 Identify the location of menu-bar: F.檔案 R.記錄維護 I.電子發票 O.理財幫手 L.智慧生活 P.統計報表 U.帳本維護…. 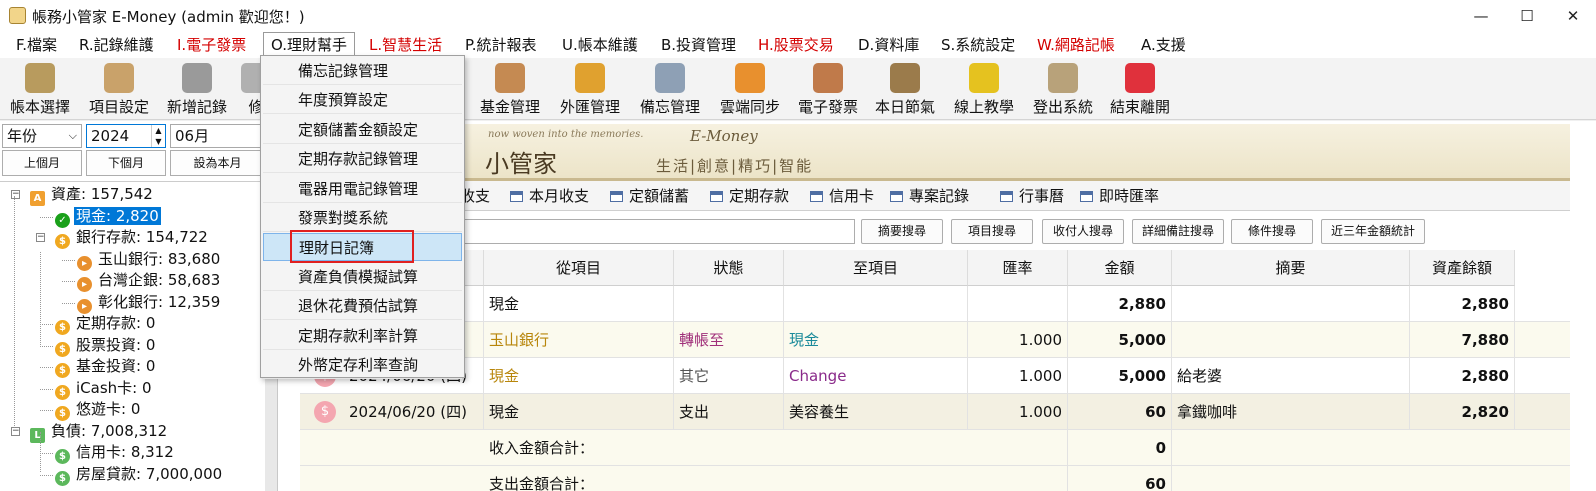
(798, 45).